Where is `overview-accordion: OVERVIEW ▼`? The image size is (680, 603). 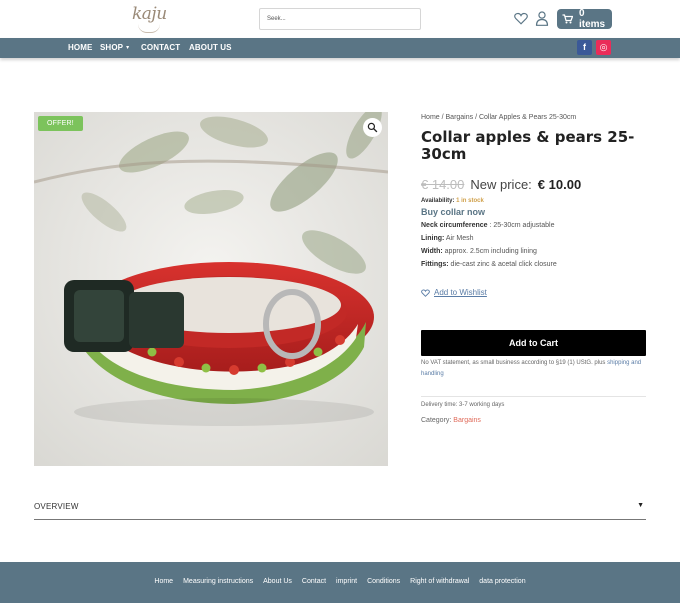 overview-accordion: OVERVIEW ▼ is located at coordinates (340, 510).